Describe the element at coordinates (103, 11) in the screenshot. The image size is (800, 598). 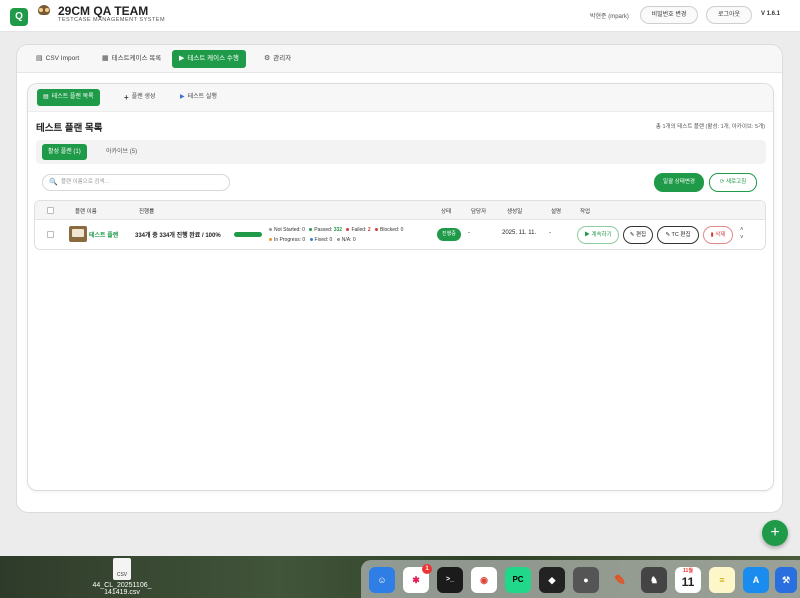
I see `app-title: 29CM QA TEAM` at that location.